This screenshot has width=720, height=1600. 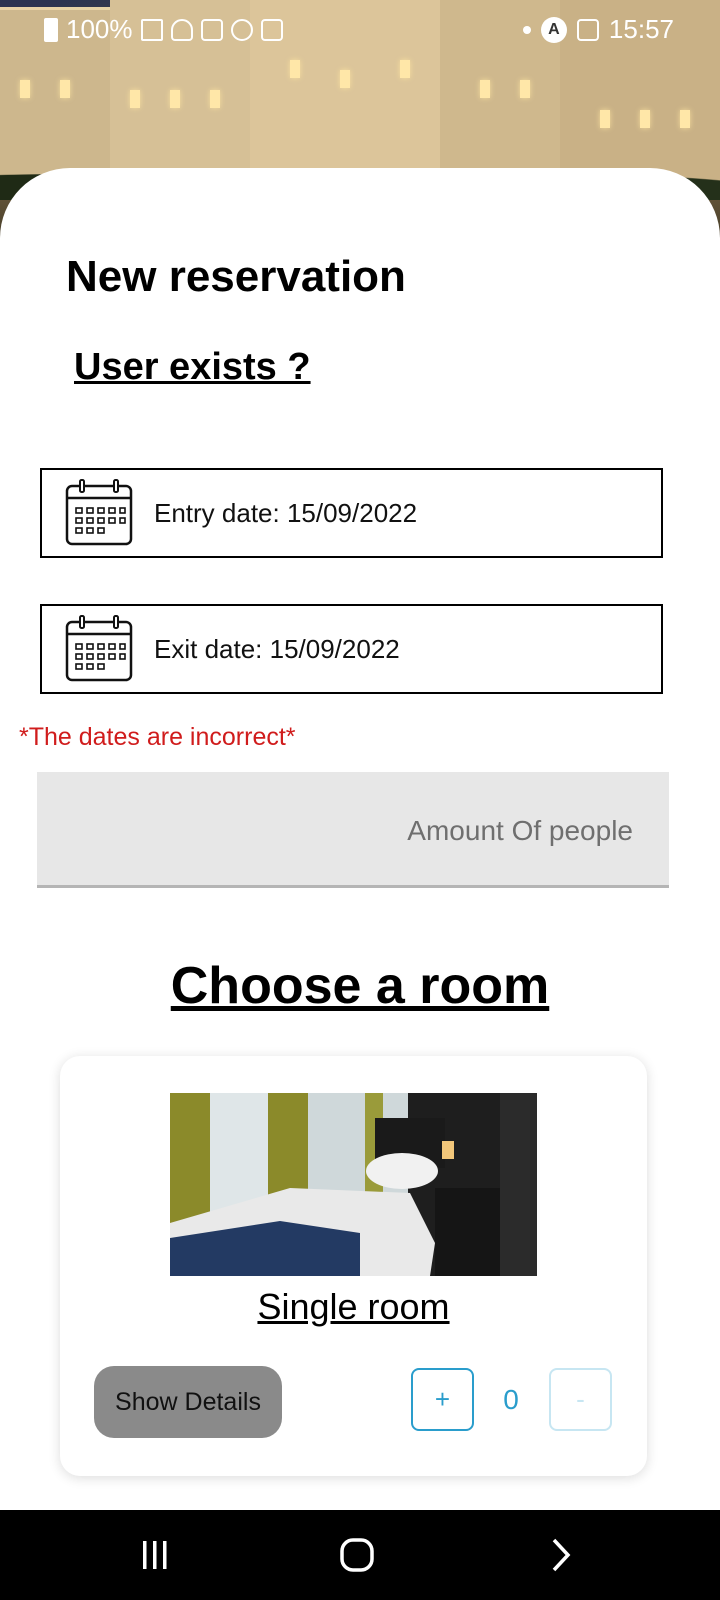 What do you see at coordinates (192, 367) in the screenshot?
I see `user-exists-link: User exists ?` at bounding box center [192, 367].